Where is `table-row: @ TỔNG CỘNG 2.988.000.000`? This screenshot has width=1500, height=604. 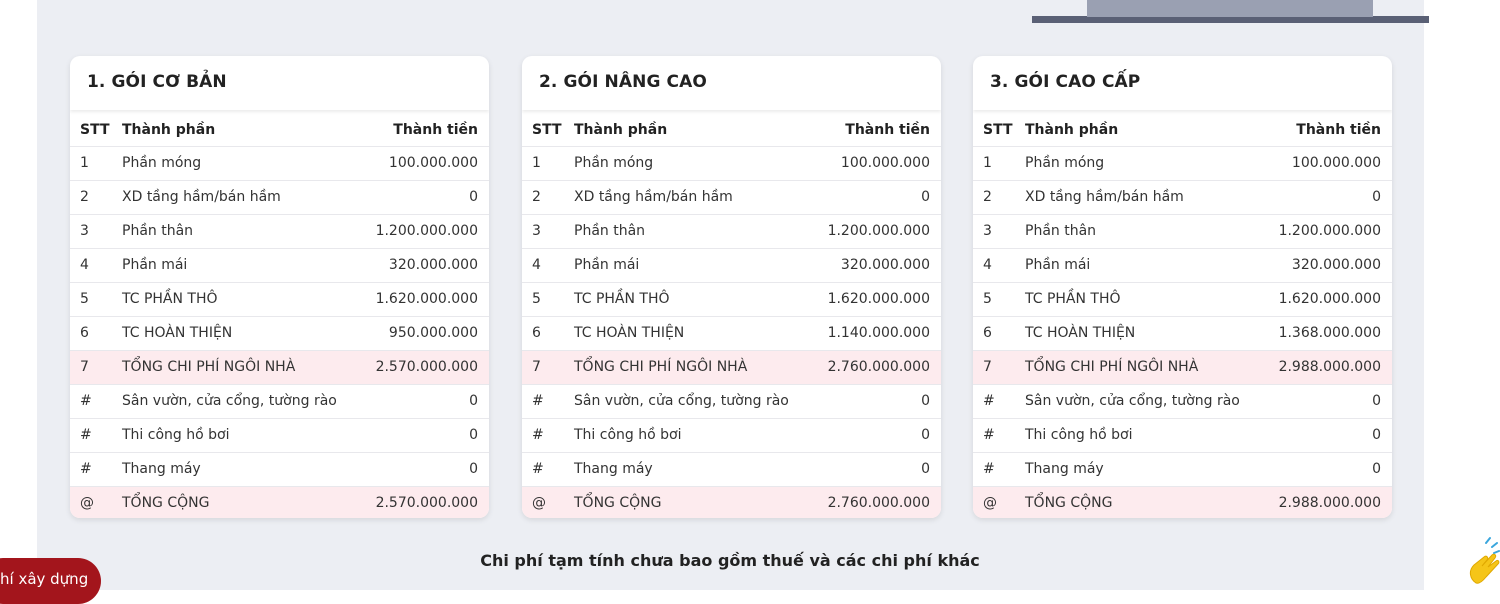 table-row: @ TỔNG CỘNG 2.988.000.000 is located at coordinates (1182, 501).